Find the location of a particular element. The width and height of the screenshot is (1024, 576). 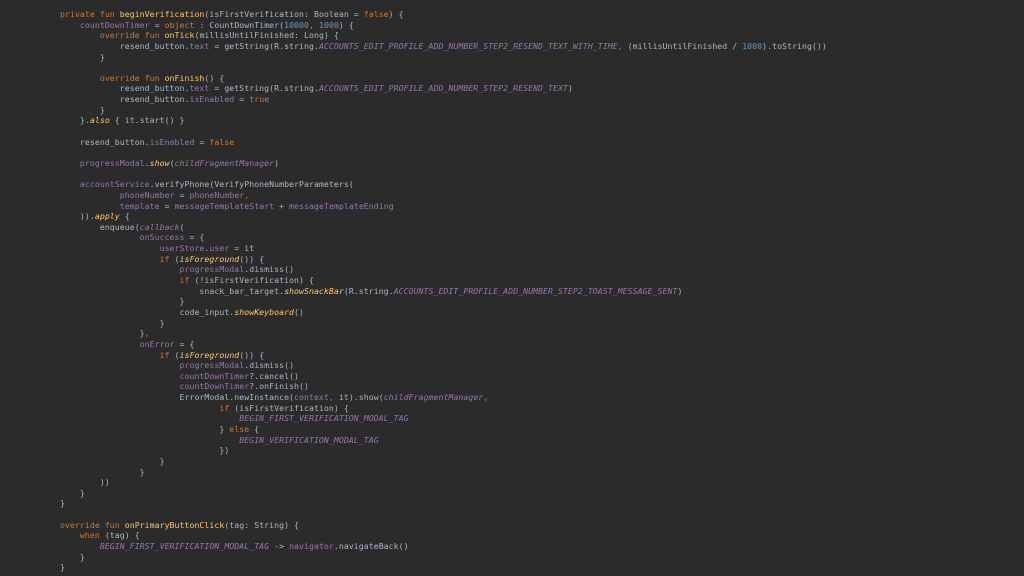

code-token: )) is located at coordinates (85, 482).